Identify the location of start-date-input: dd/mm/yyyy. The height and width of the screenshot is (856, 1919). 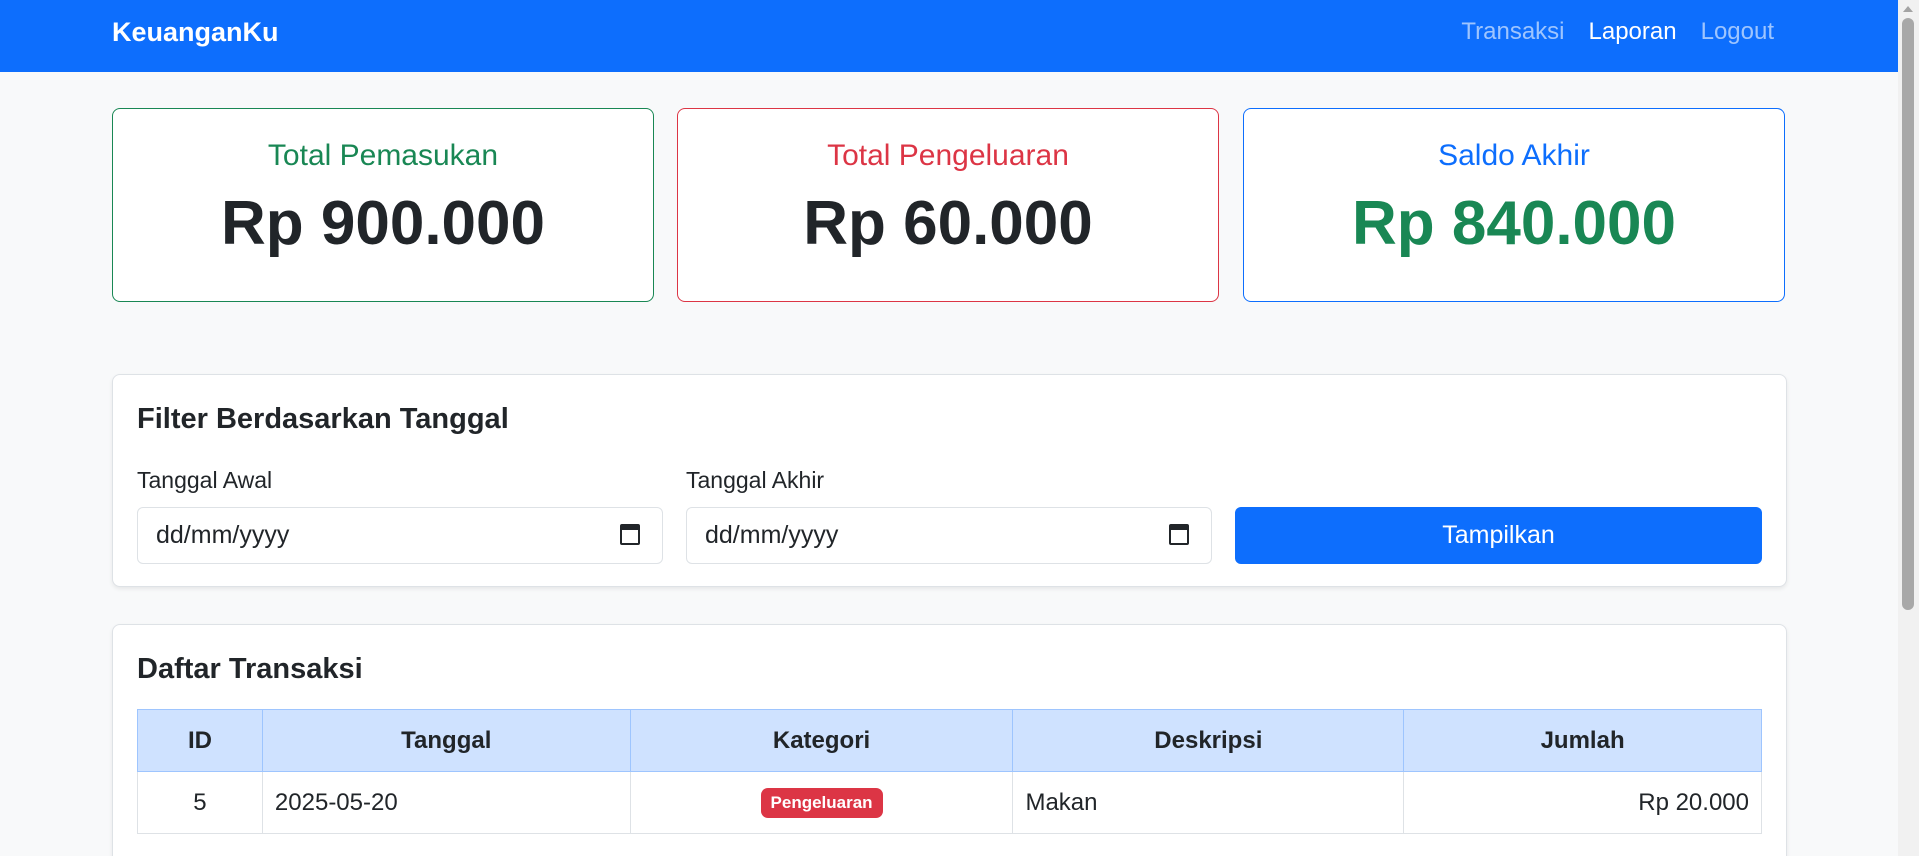
(400, 535).